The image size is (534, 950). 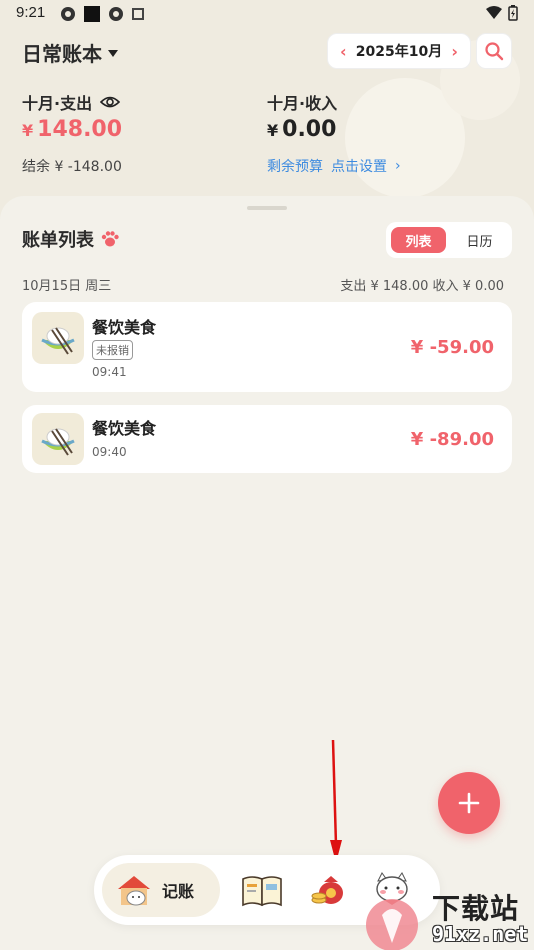 I want to click on month-label: 2025年10月, so click(x=399, y=51).